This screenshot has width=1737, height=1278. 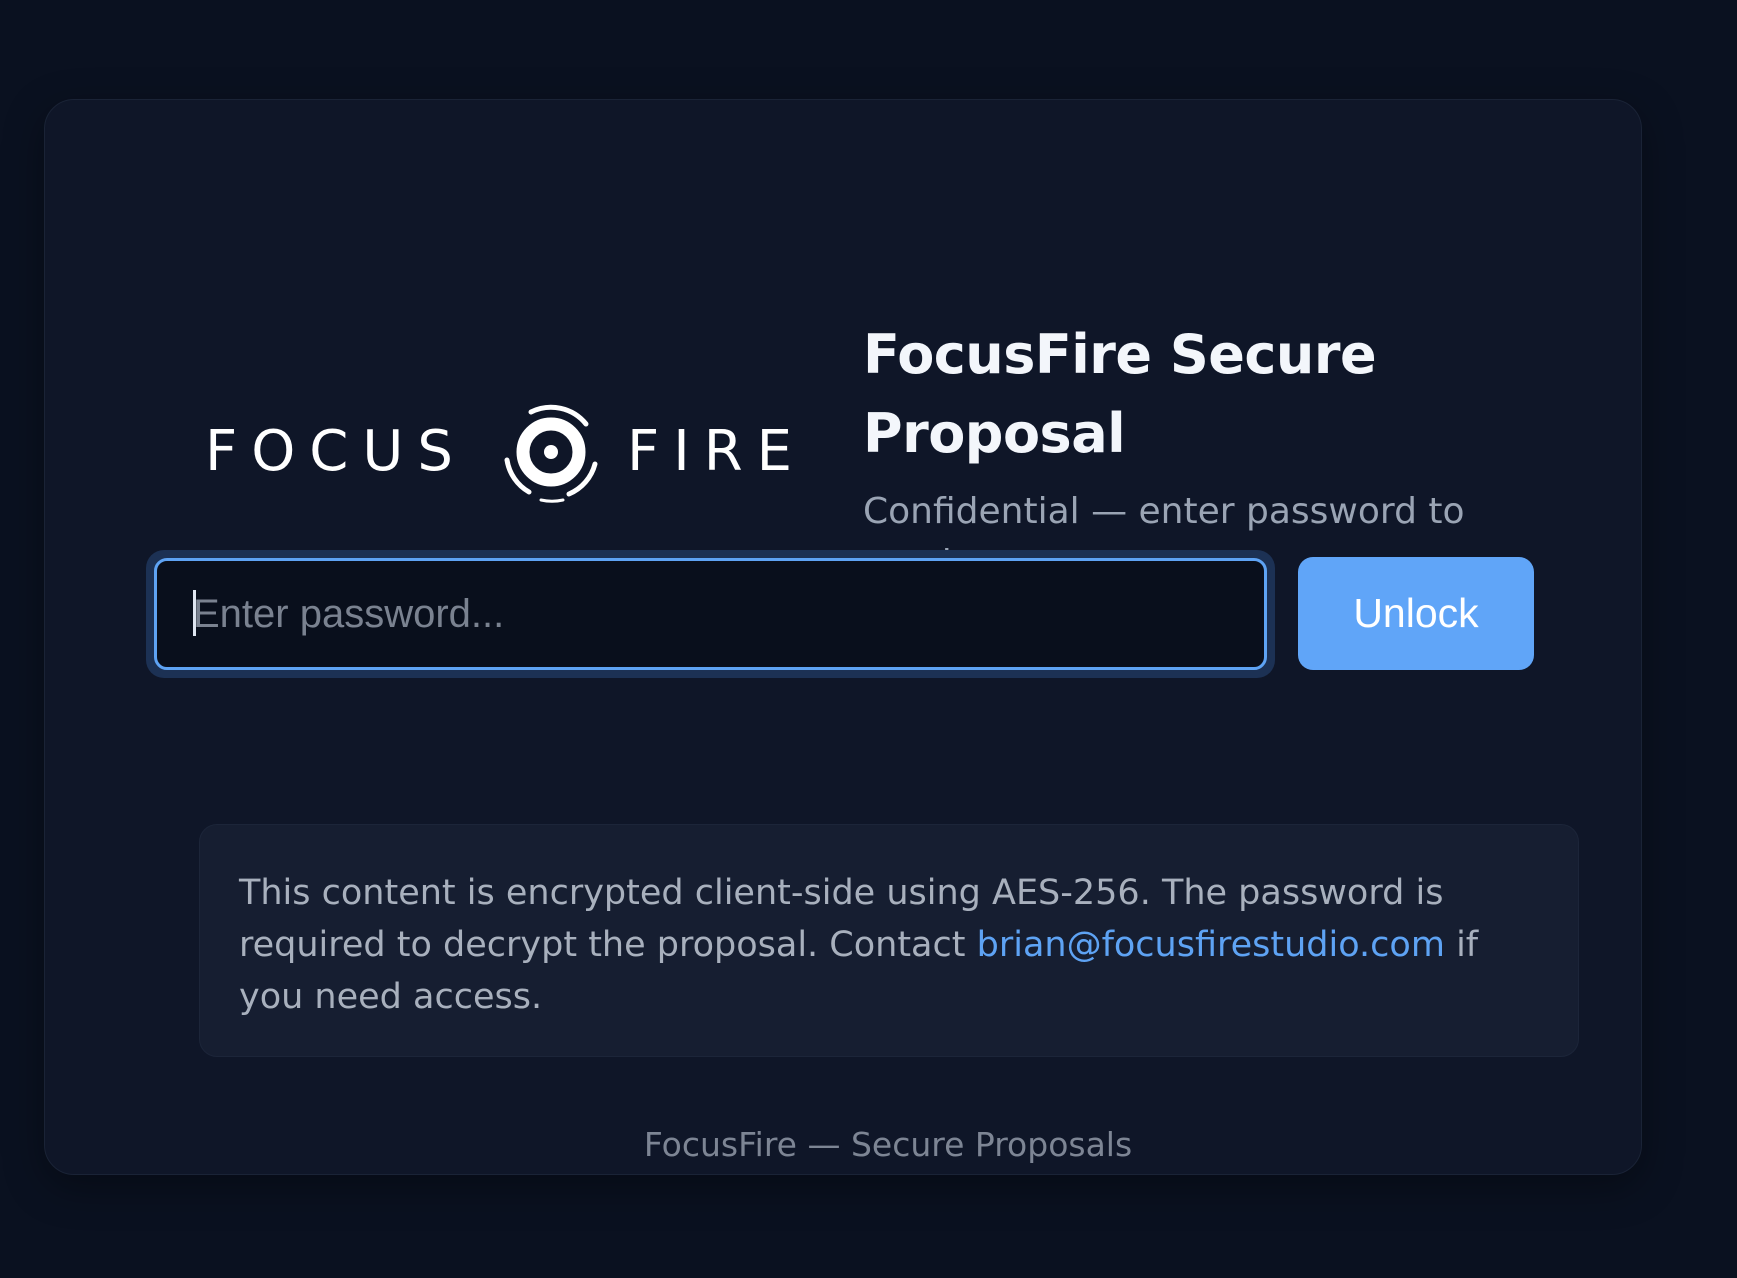 I want to click on contact-email-link: brian@focusfirestudio.com, so click(x=1211, y=945).